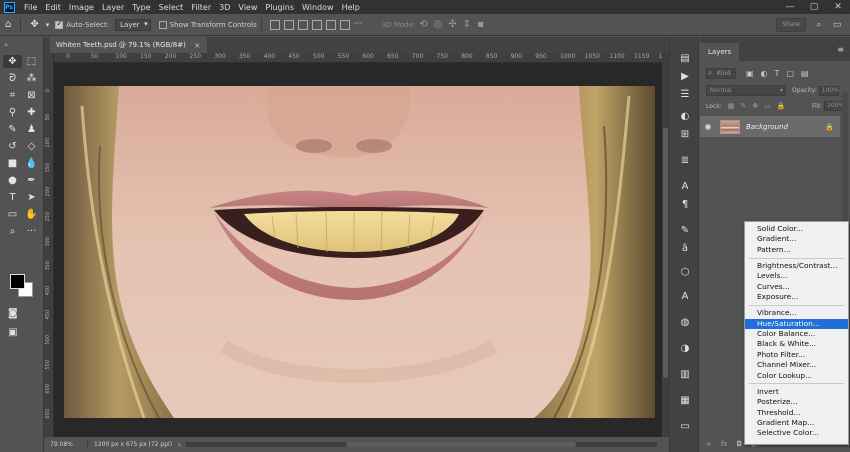 This screenshot has width=850, height=452. I want to click on menu-item-invert: Invert, so click(796, 392).